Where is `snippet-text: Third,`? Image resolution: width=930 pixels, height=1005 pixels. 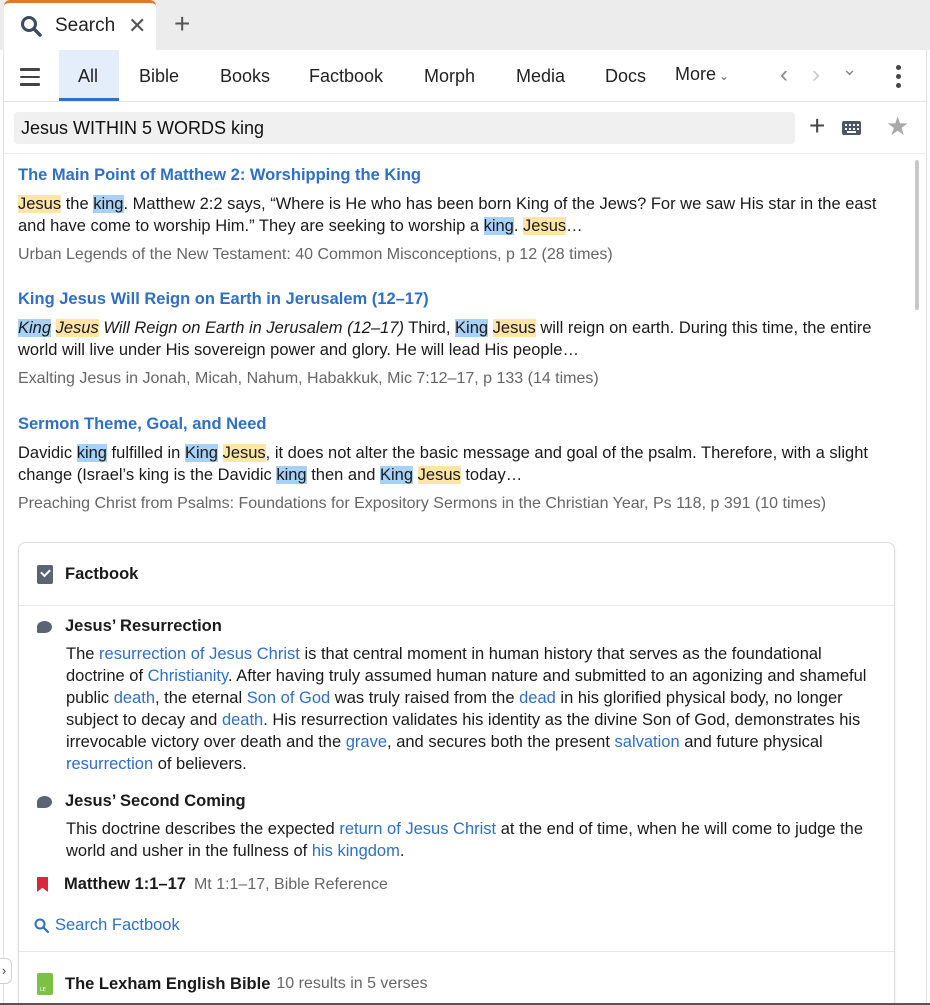
snippet-text: Third, is located at coordinates (429, 328).